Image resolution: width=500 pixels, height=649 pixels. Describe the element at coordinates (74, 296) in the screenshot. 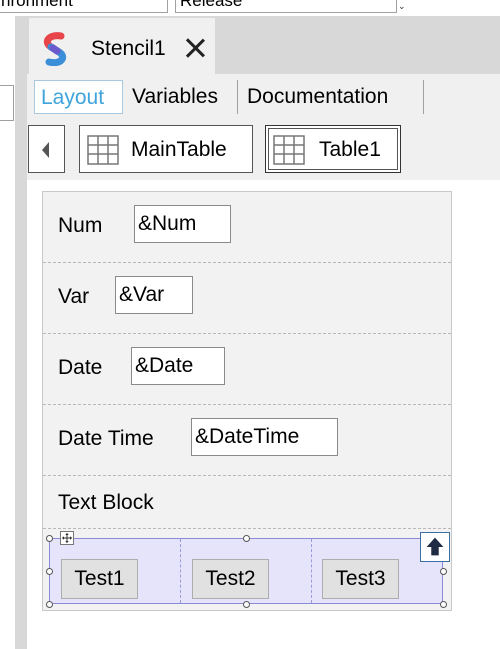

I see `field-label-var: Var` at that location.